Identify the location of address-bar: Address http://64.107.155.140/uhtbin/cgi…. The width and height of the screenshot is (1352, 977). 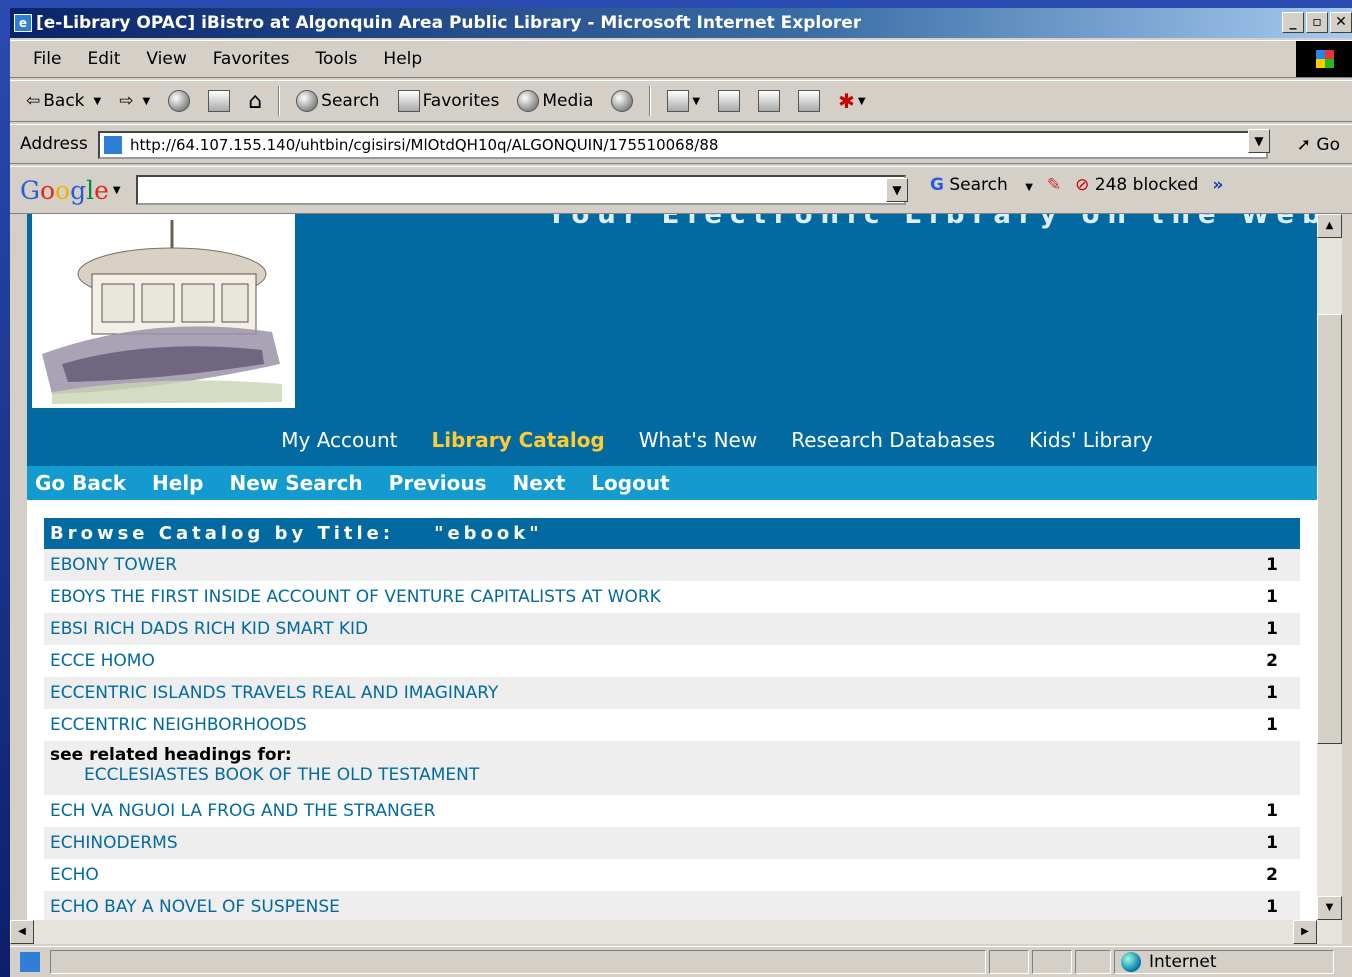
(681, 144).